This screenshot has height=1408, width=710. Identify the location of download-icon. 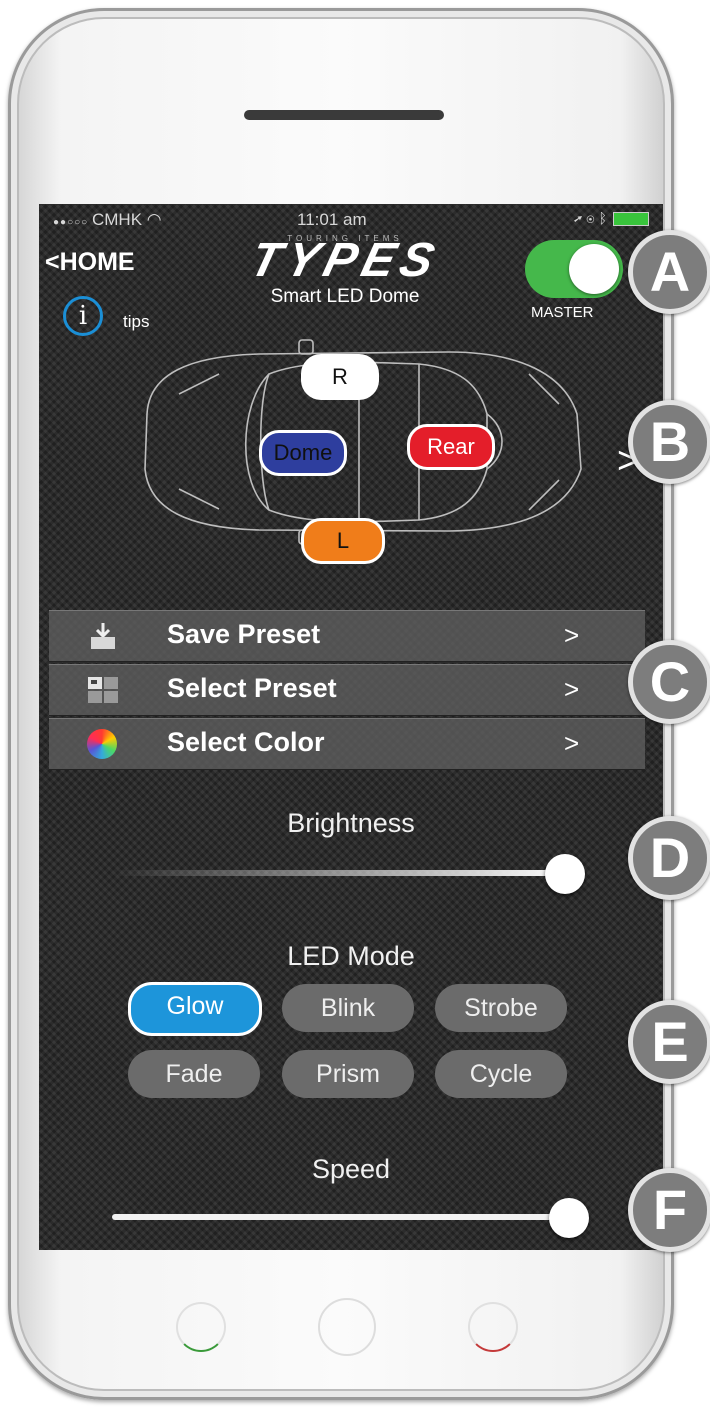
(103, 636).